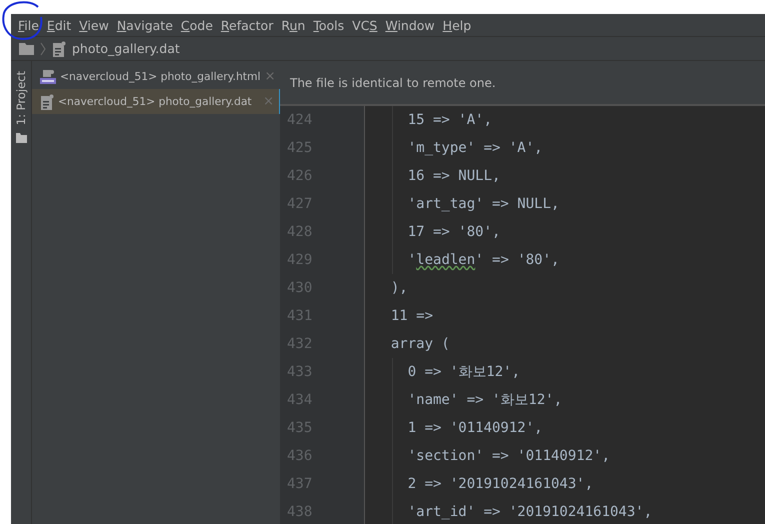  Describe the element at coordinates (484, 400) in the screenshot. I see `code-line: 'name' => '화보12',` at that location.